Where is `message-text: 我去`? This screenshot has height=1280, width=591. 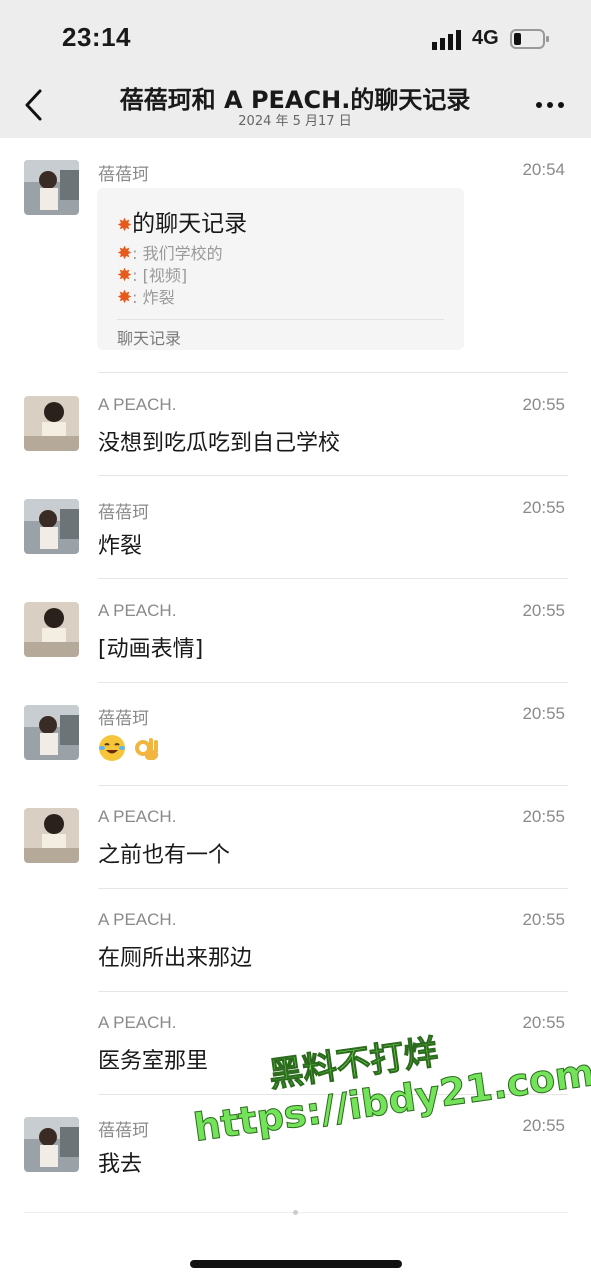 message-text: 我去 is located at coordinates (120, 1164).